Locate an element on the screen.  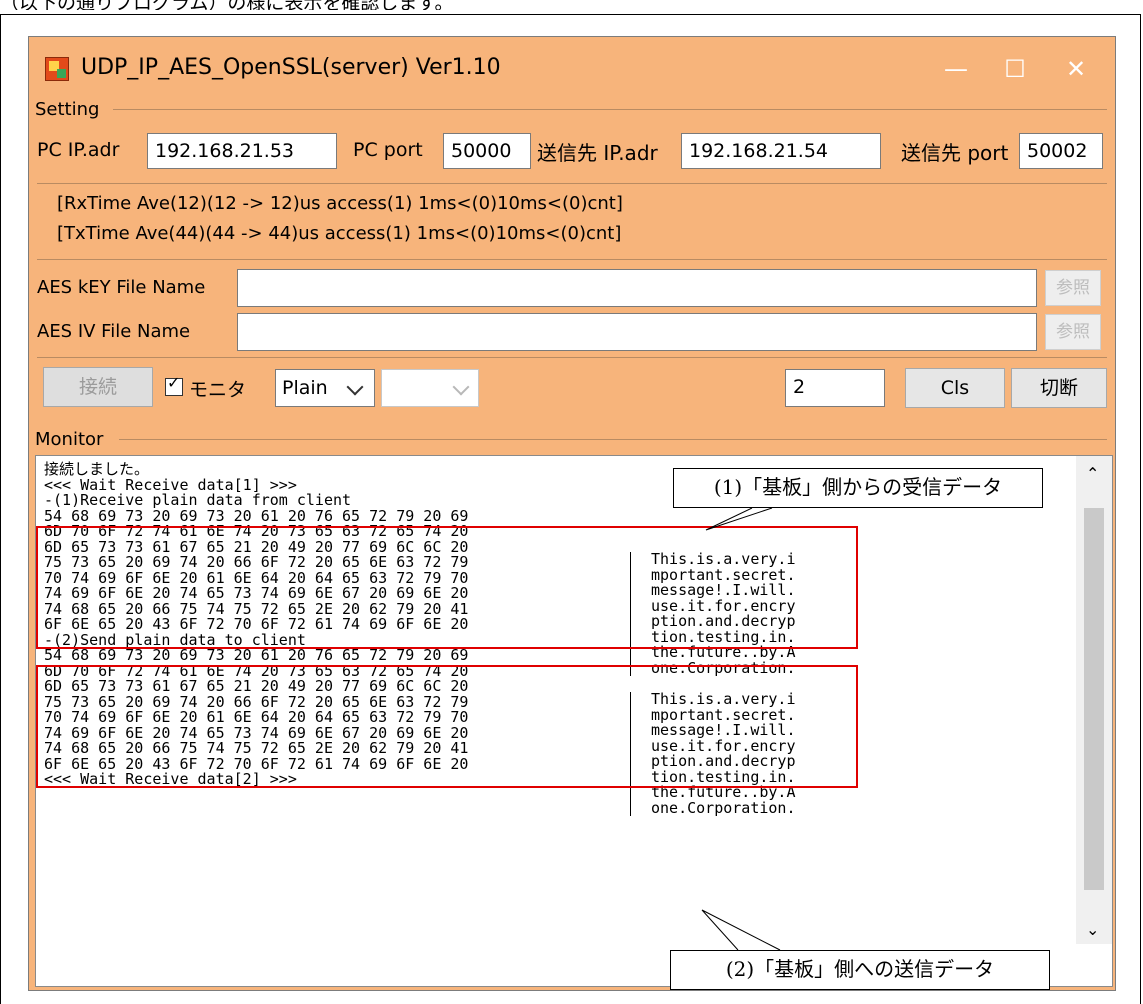
dest-ip-input: 192.168.21.54 is located at coordinates (781, 151).